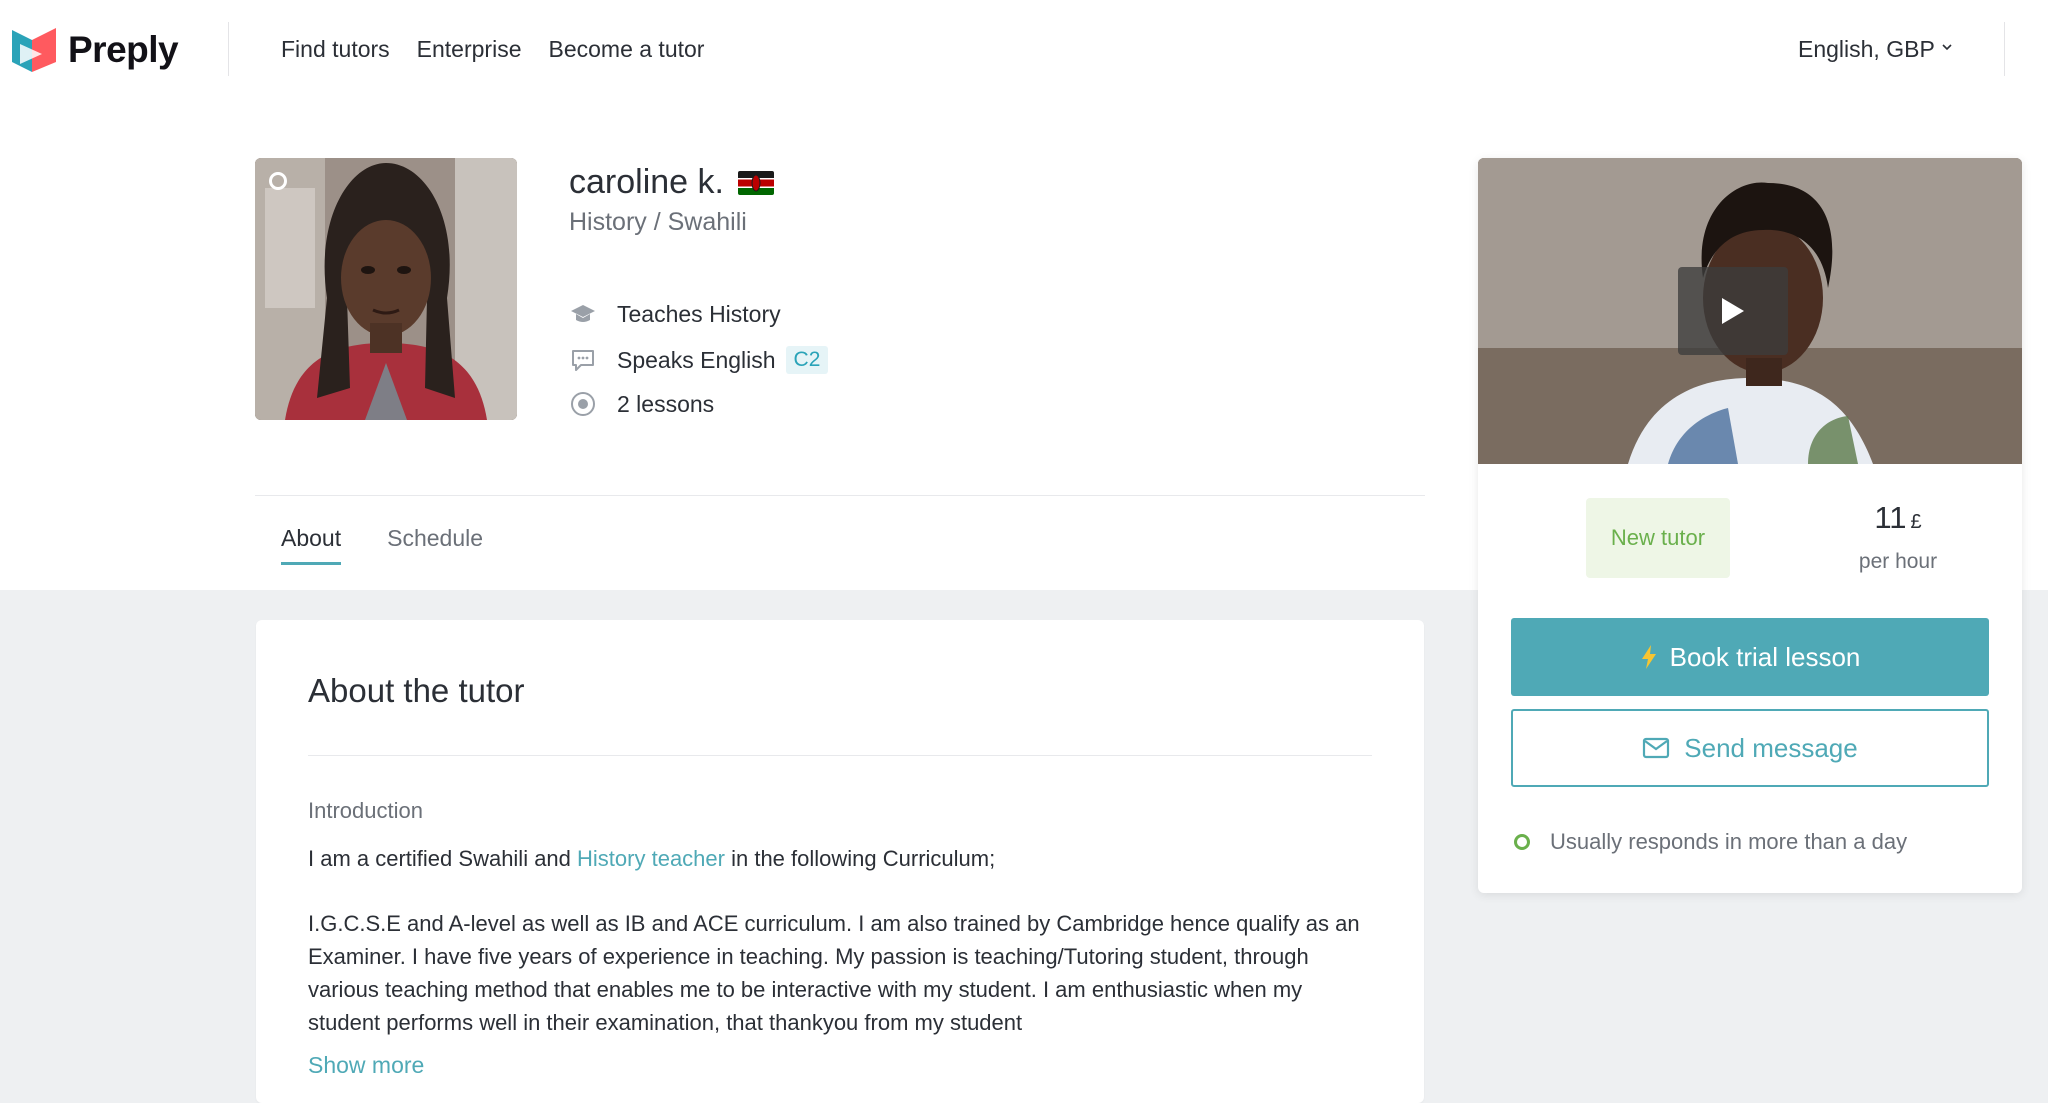 This screenshot has width=2048, height=1103. What do you see at coordinates (1898, 537) in the screenshot?
I see `price-block: 11 £ per hour` at bounding box center [1898, 537].